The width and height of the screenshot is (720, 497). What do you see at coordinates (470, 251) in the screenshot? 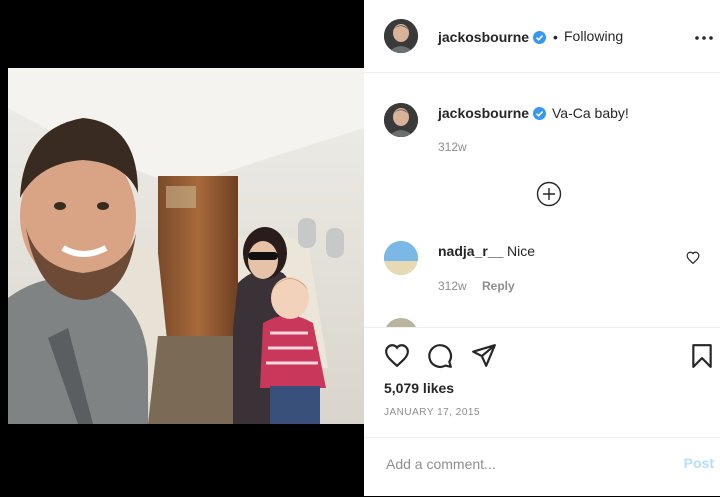
I see `comment-username: nadja_r__` at bounding box center [470, 251].